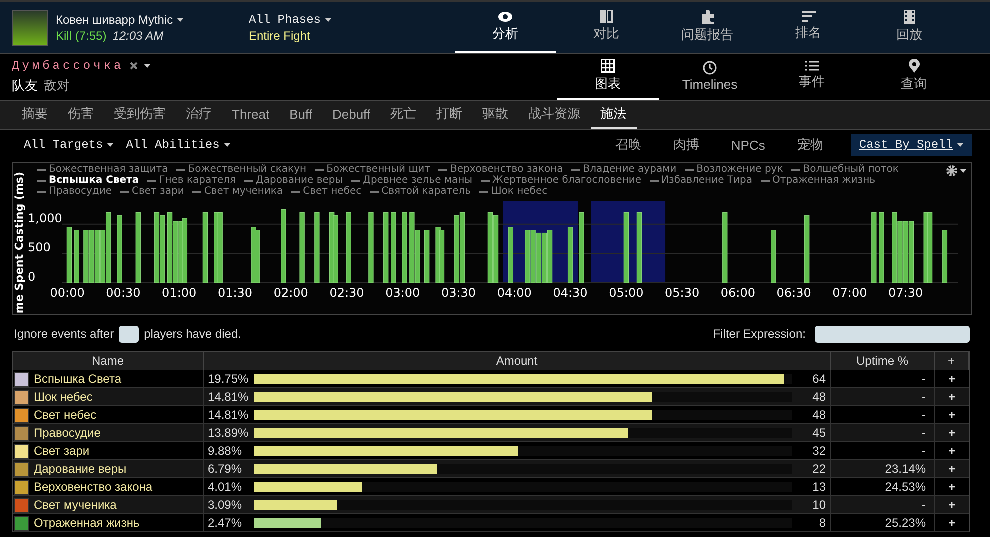 Image resolution: width=990 pixels, height=537 pixels. I want to click on percent-cell-text: 4.01%, so click(226, 487).